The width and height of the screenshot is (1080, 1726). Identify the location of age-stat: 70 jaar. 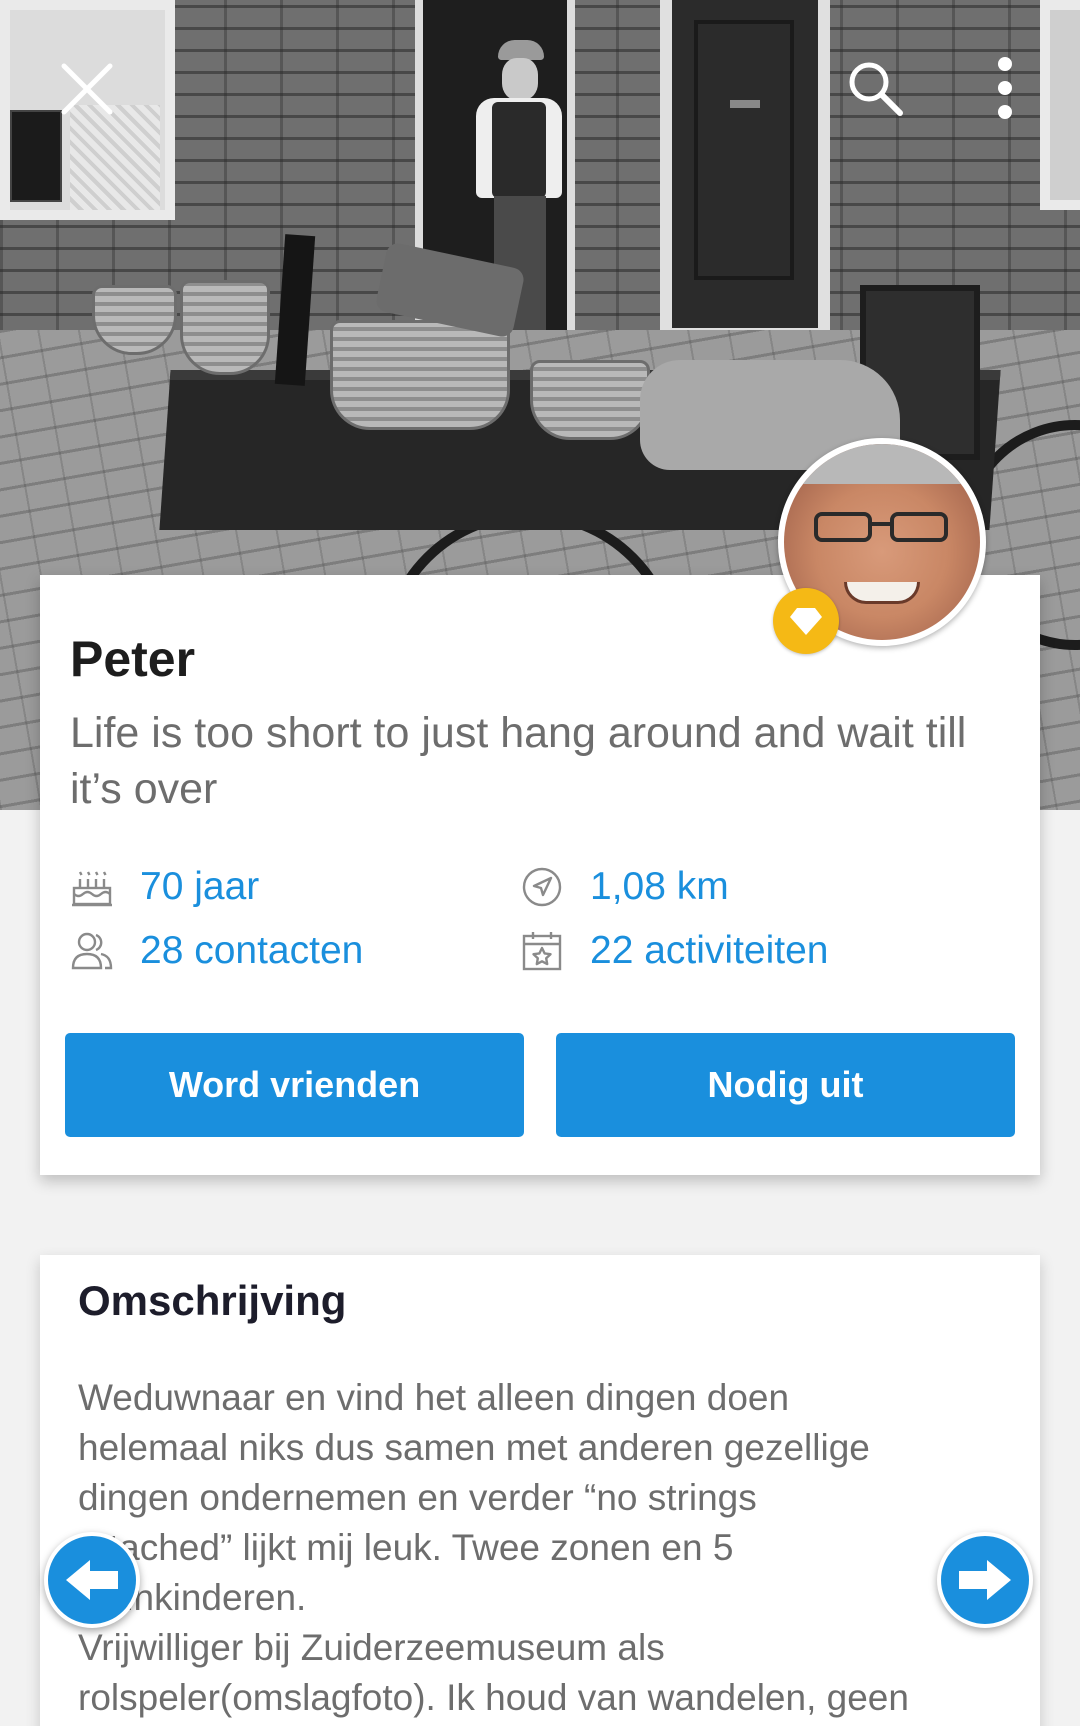
(164, 887).